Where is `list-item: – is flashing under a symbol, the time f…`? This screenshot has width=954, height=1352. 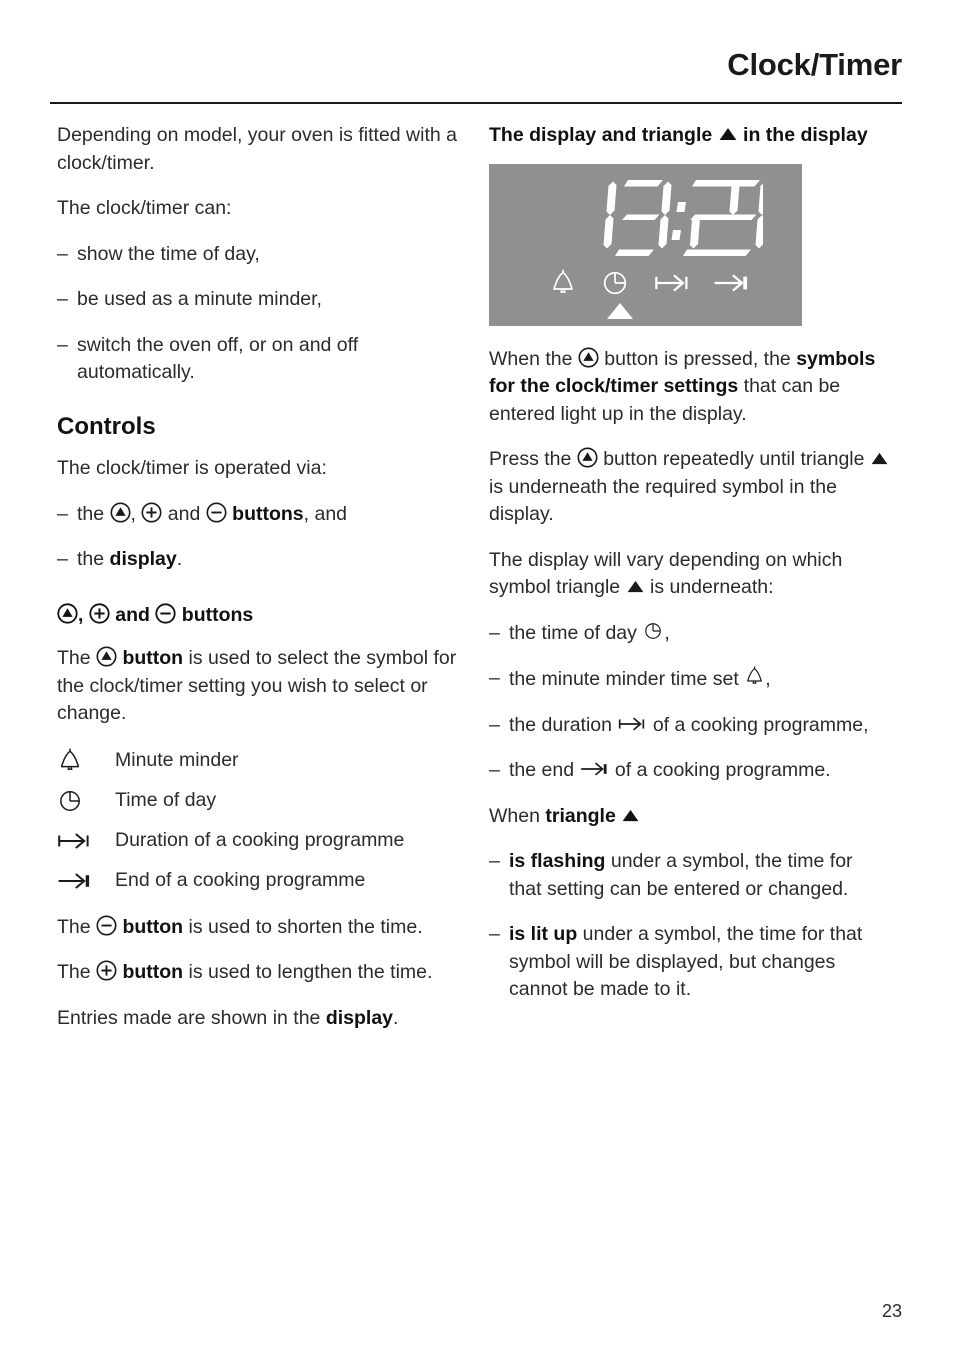
list-item: – is flashing under a symbol, the time f… is located at coordinates (689, 875).